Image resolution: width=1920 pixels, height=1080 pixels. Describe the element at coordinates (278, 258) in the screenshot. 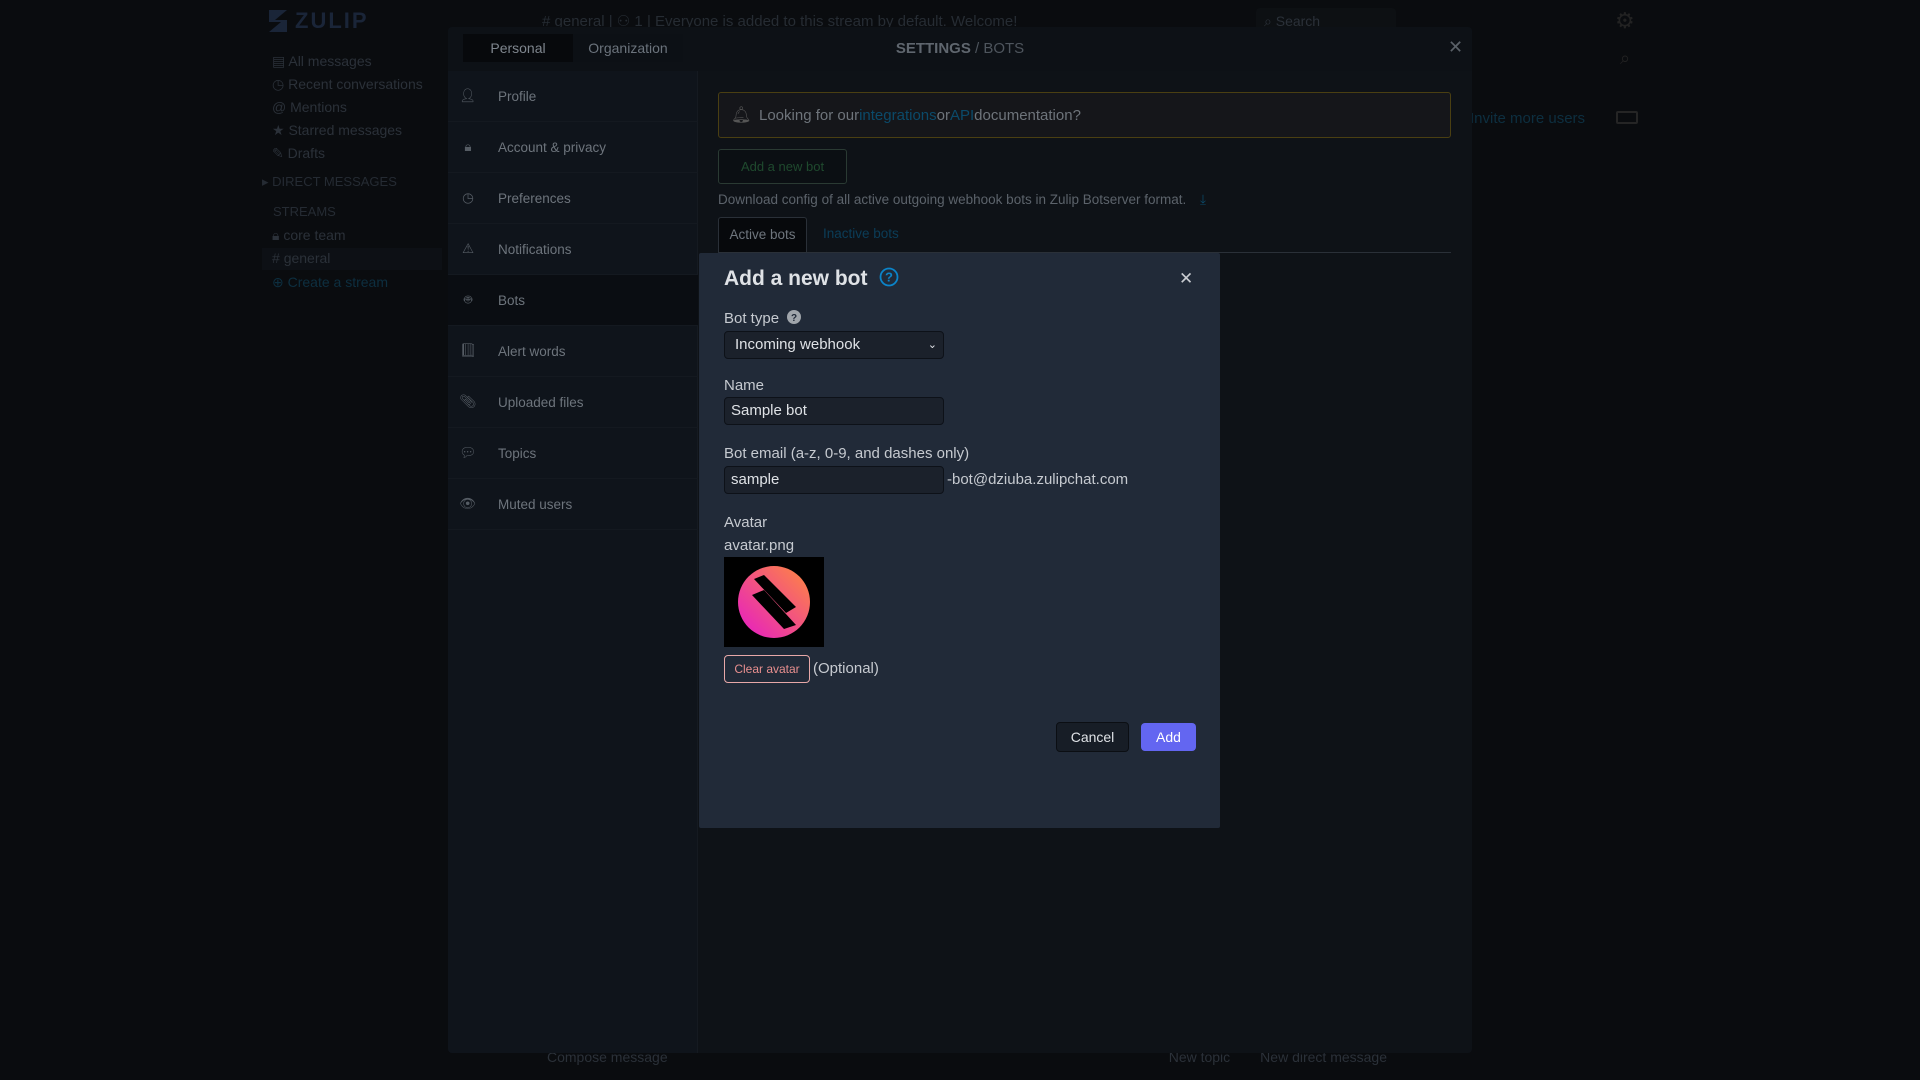

I see `hash-icon: #` at that location.